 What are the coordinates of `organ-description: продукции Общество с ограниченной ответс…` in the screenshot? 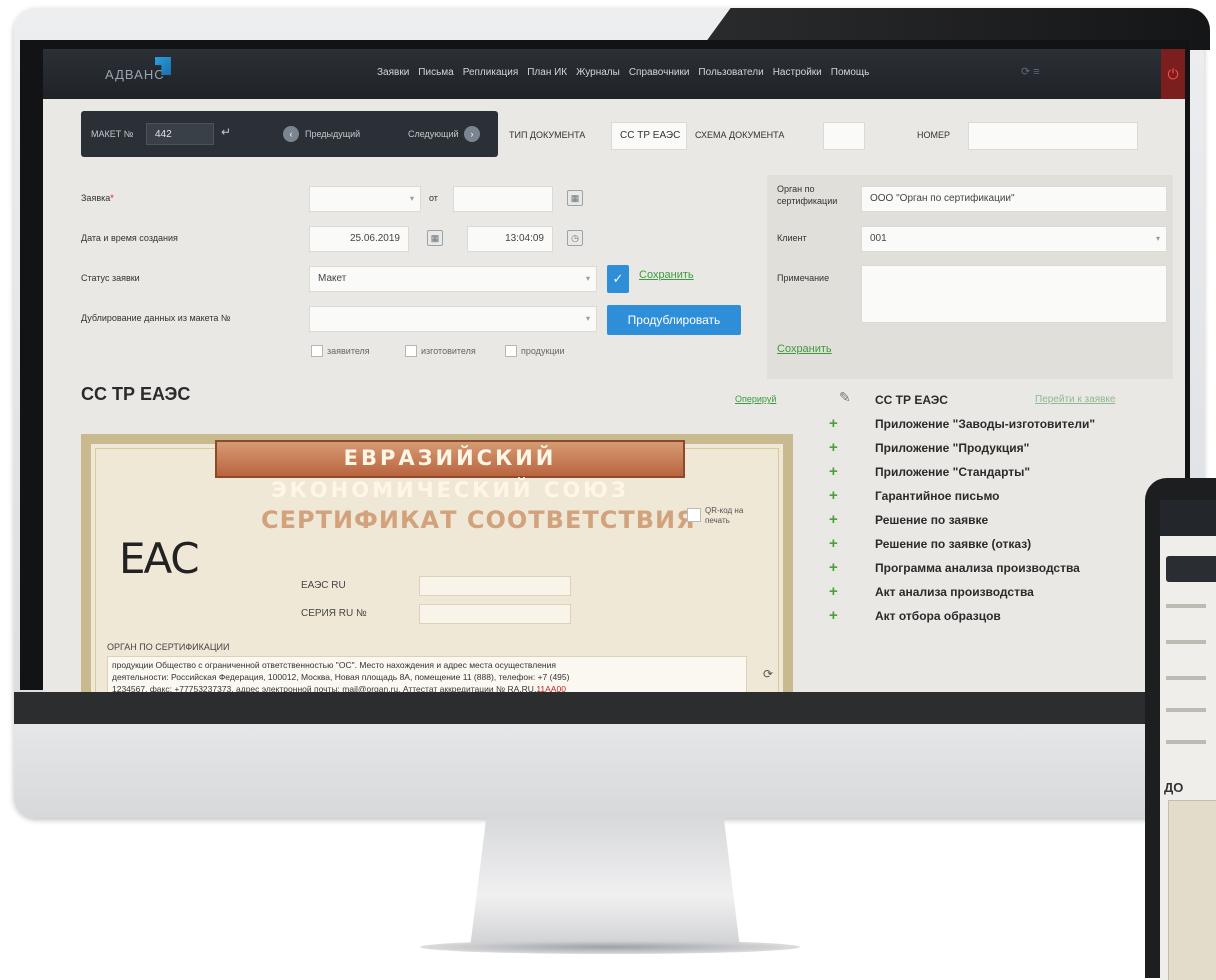 It's located at (427, 674).